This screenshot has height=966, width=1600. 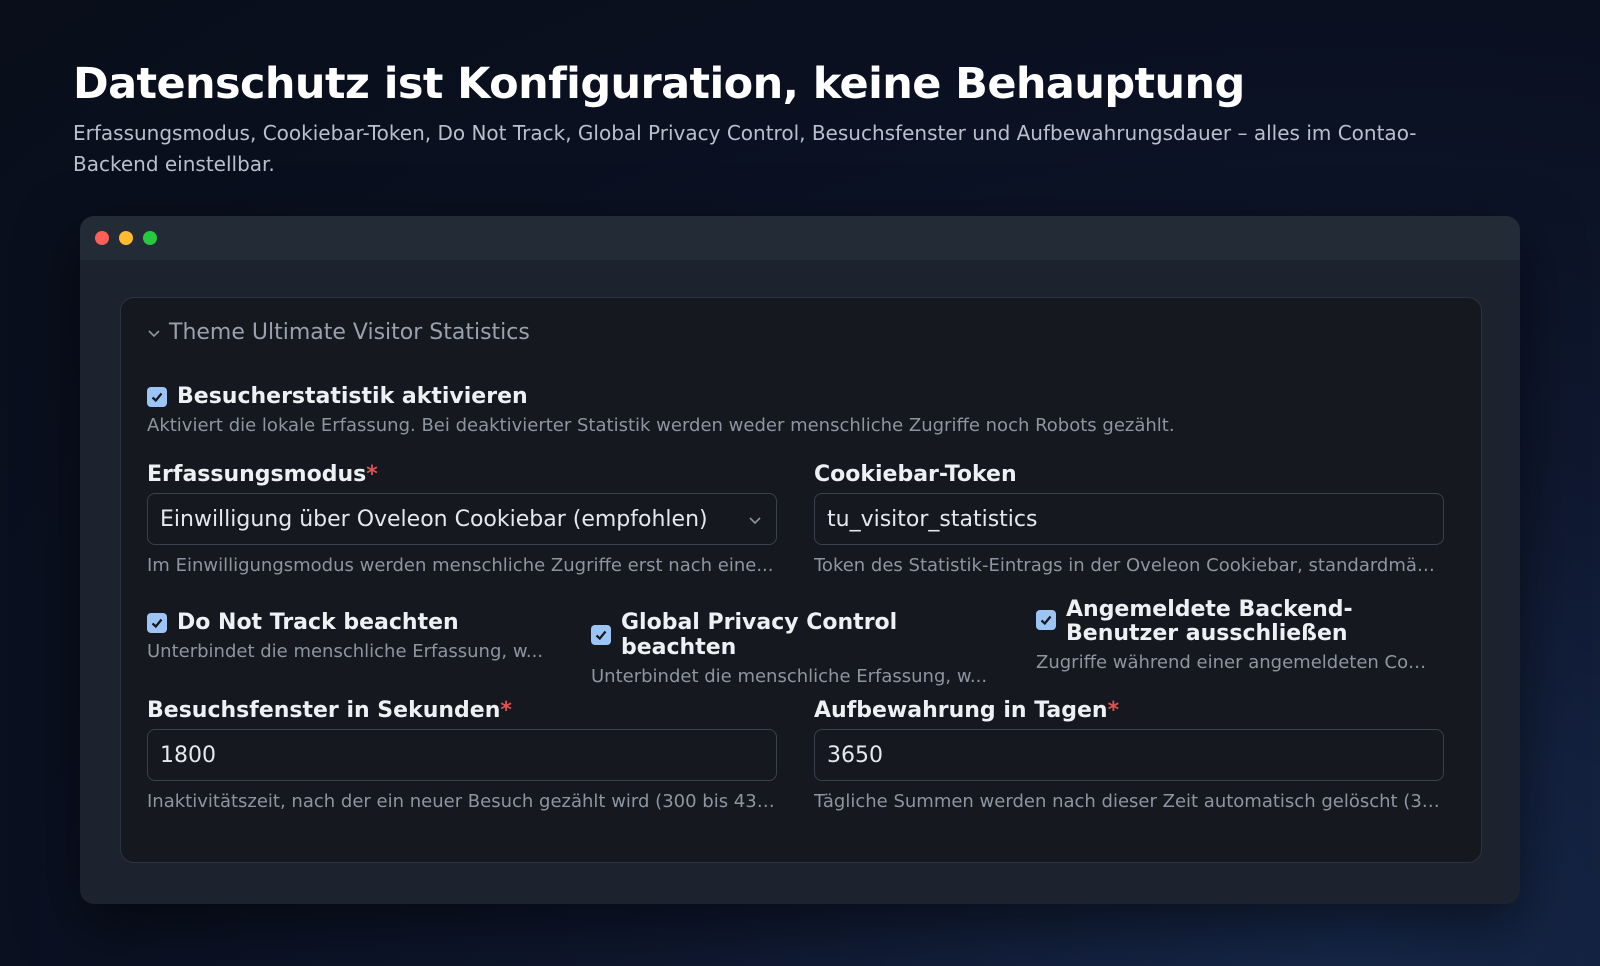 I want to click on retention-label: Aufbewahrung in Tagen, so click(x=961, y=710).